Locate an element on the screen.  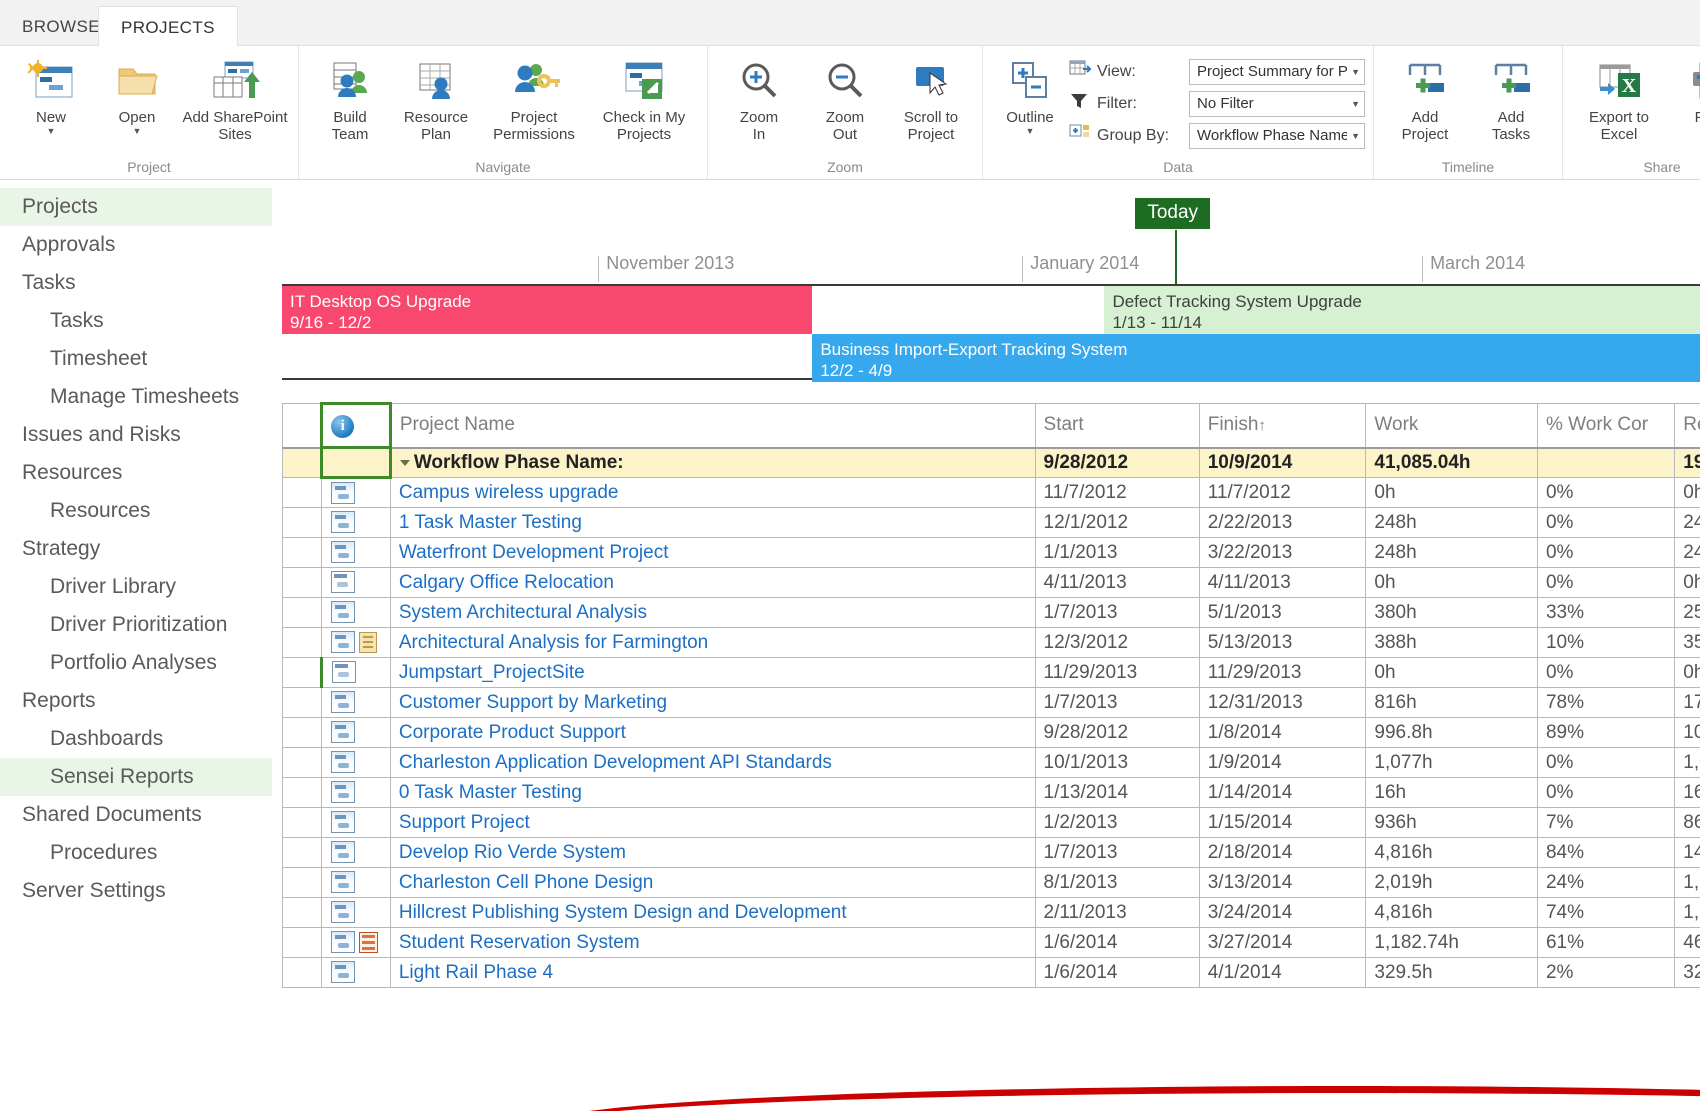
project-name-cell: Develop Rio Verde System is located at coordinates (712, 852).